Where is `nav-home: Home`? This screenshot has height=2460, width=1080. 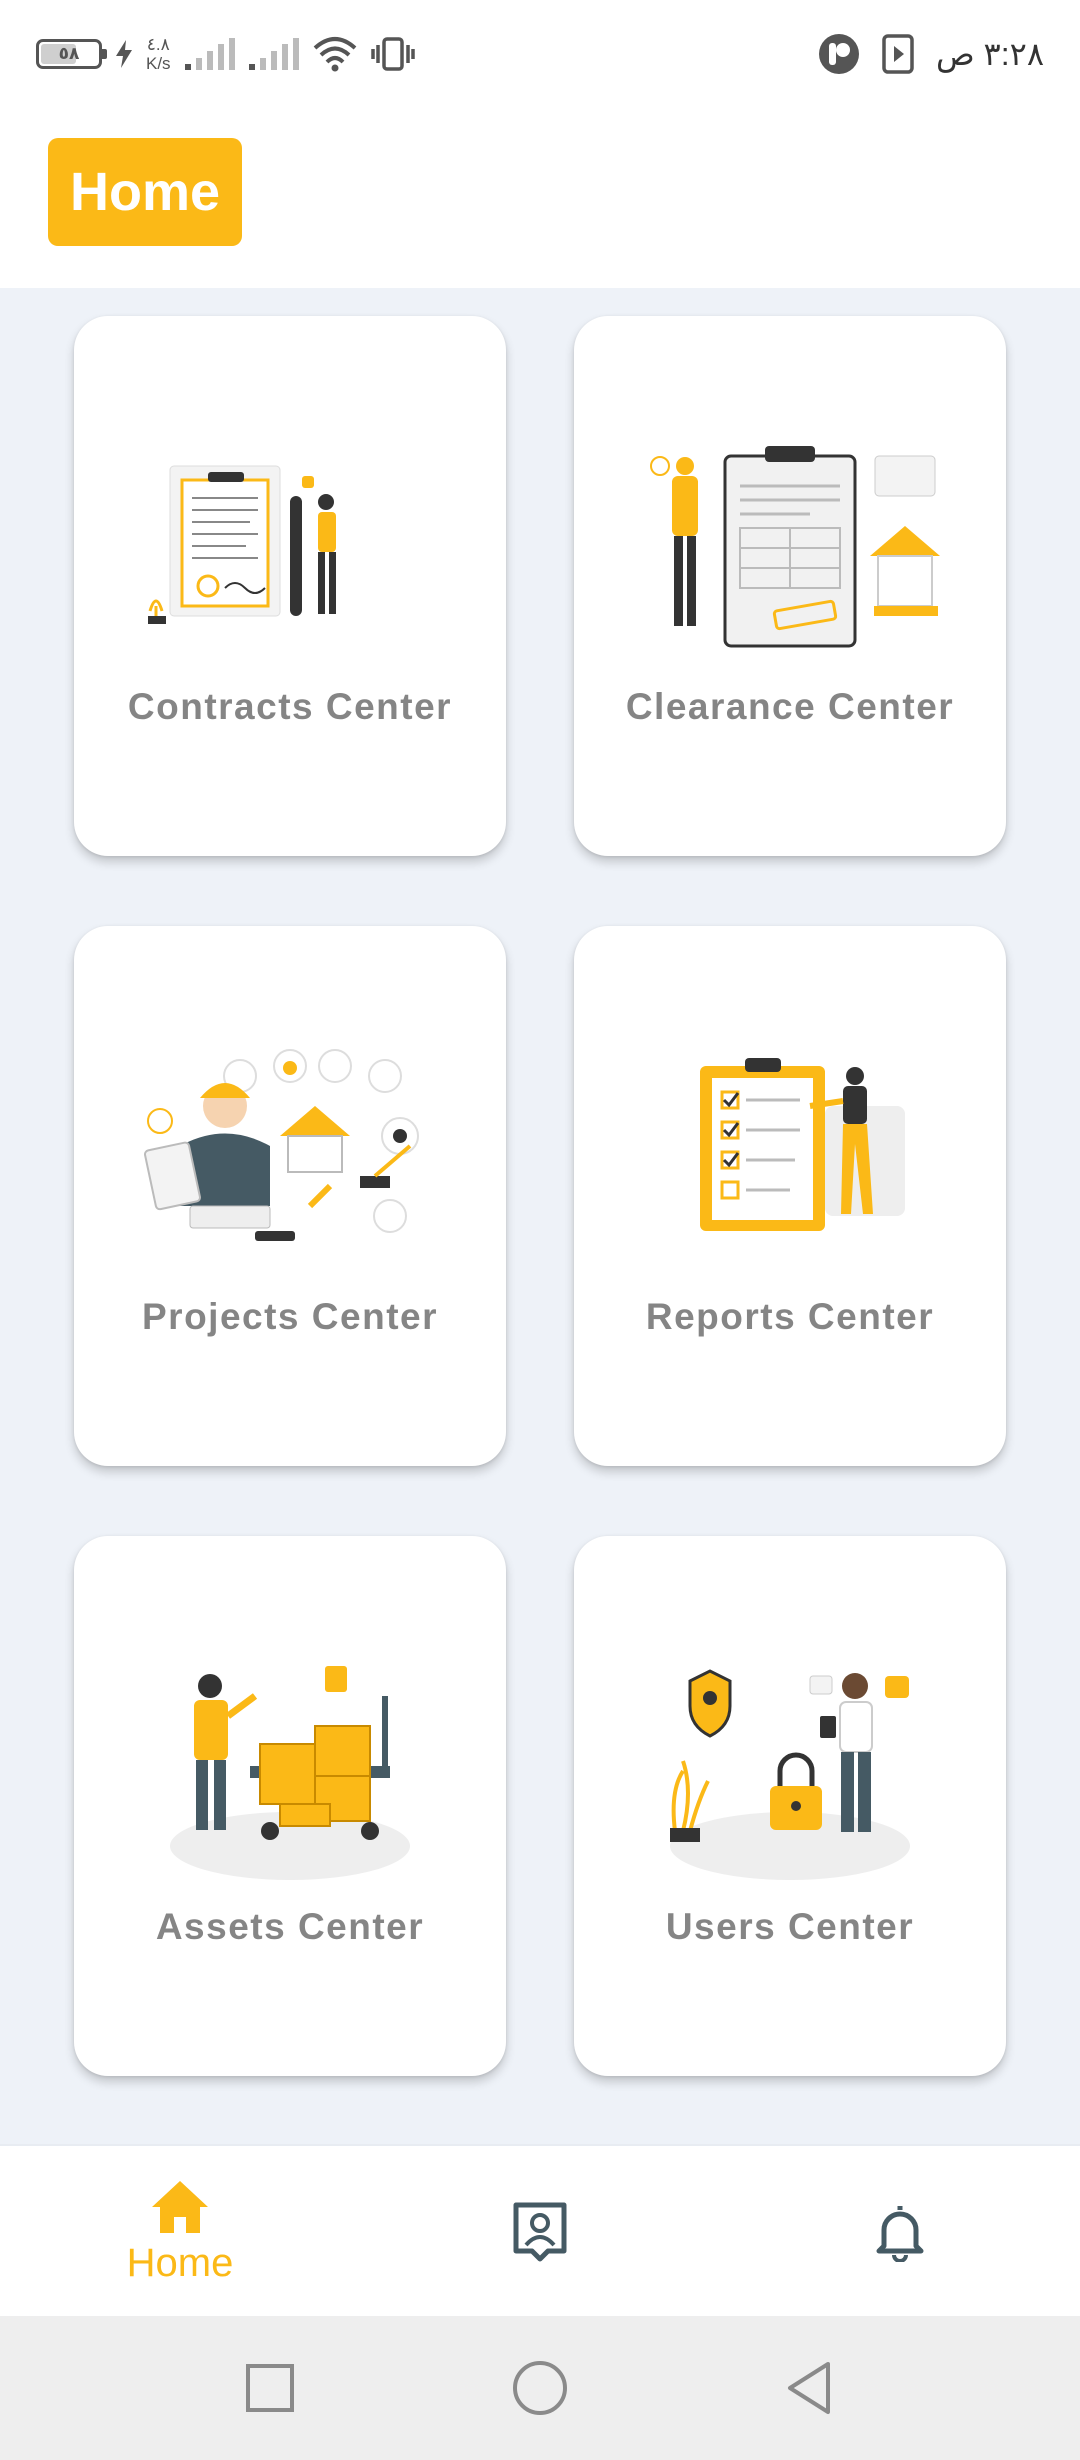
nav-home: Home is located at coordinates (180, 2232).